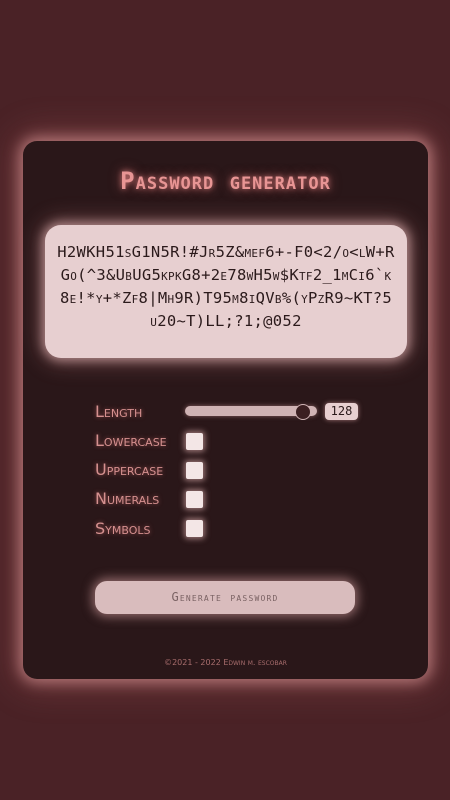  I want to click on length-value-input: 128, so click(341, 411).